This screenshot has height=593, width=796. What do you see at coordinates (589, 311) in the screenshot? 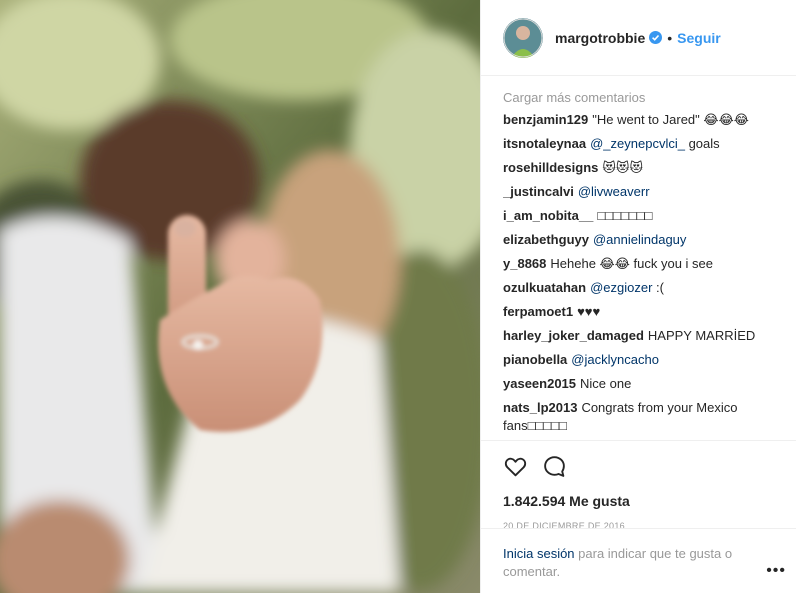
I see `comment-text: ♥♥♥` at bounding box center [589, 311].